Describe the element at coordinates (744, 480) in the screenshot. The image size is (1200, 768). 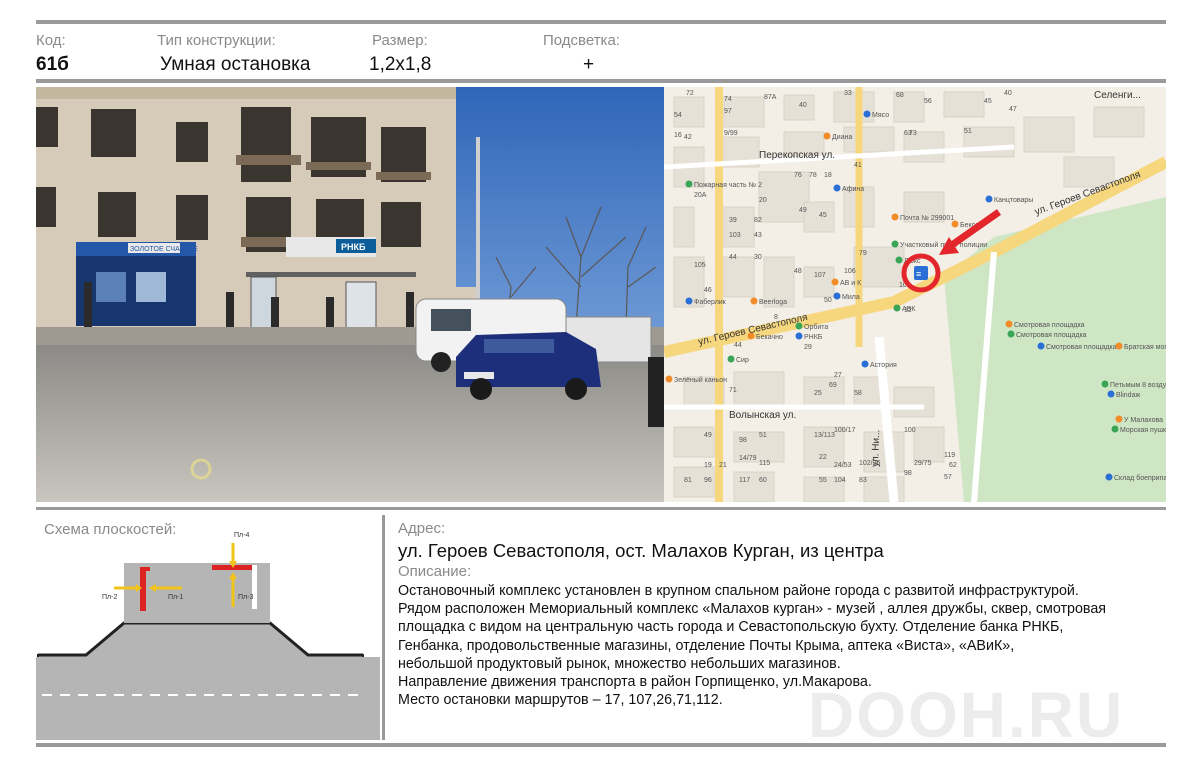
I see `map-house-number: 117` at that location.